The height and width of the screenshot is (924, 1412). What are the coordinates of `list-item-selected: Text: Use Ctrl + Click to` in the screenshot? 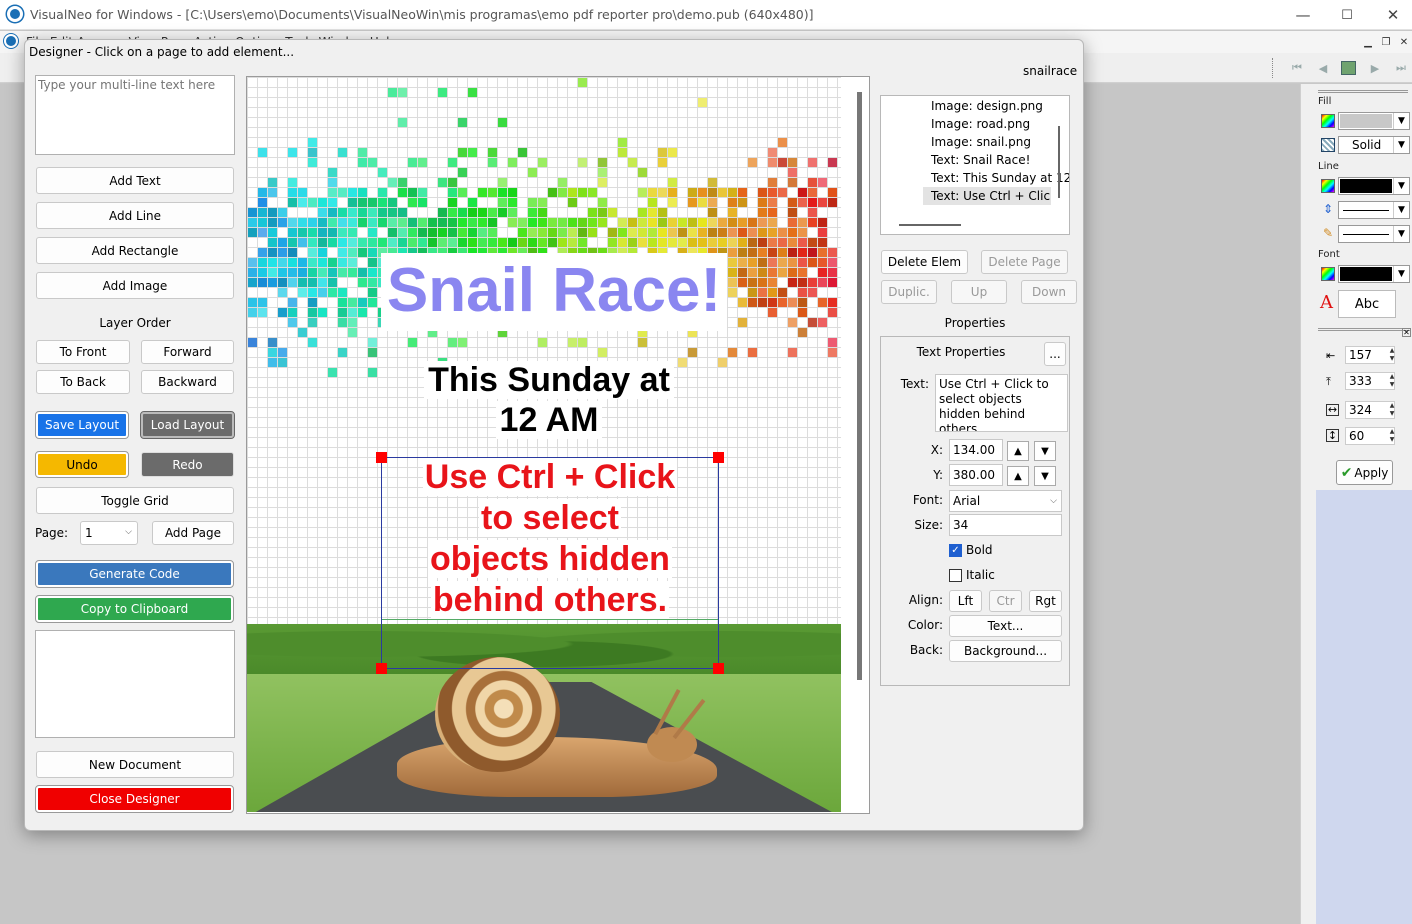 It's located at (991, 196).